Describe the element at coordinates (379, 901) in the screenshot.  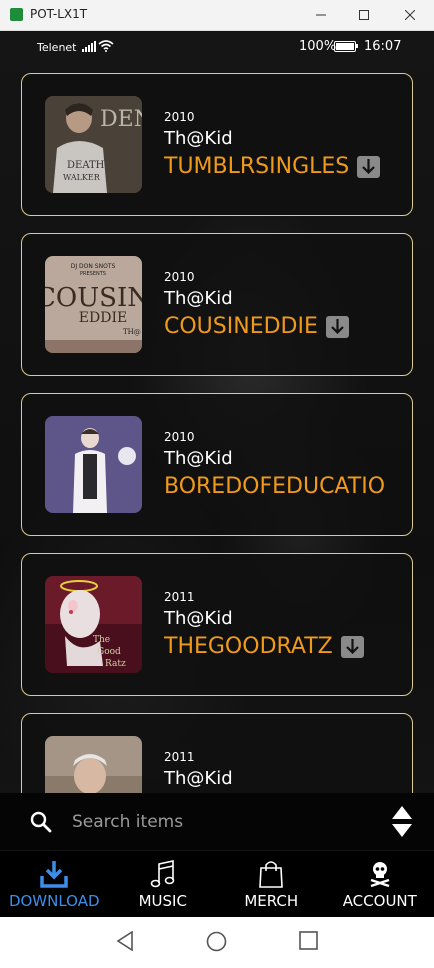
I see `tab-label: ACCOUNT` at that location.